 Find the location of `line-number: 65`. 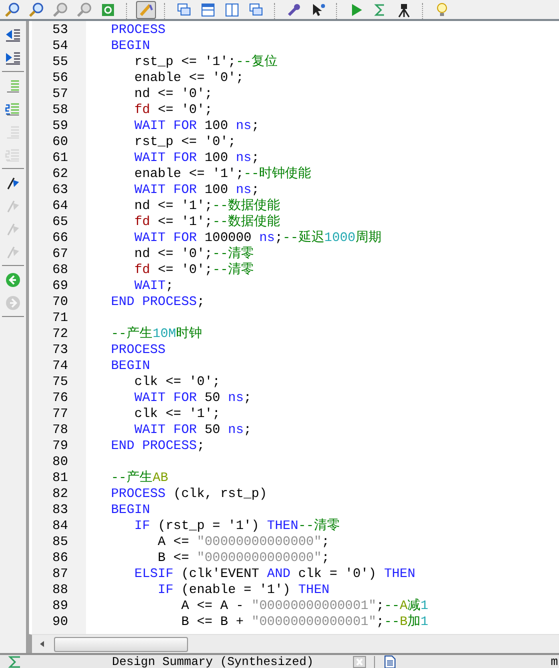

line-number: 65 is located at coordinates (60, 222).